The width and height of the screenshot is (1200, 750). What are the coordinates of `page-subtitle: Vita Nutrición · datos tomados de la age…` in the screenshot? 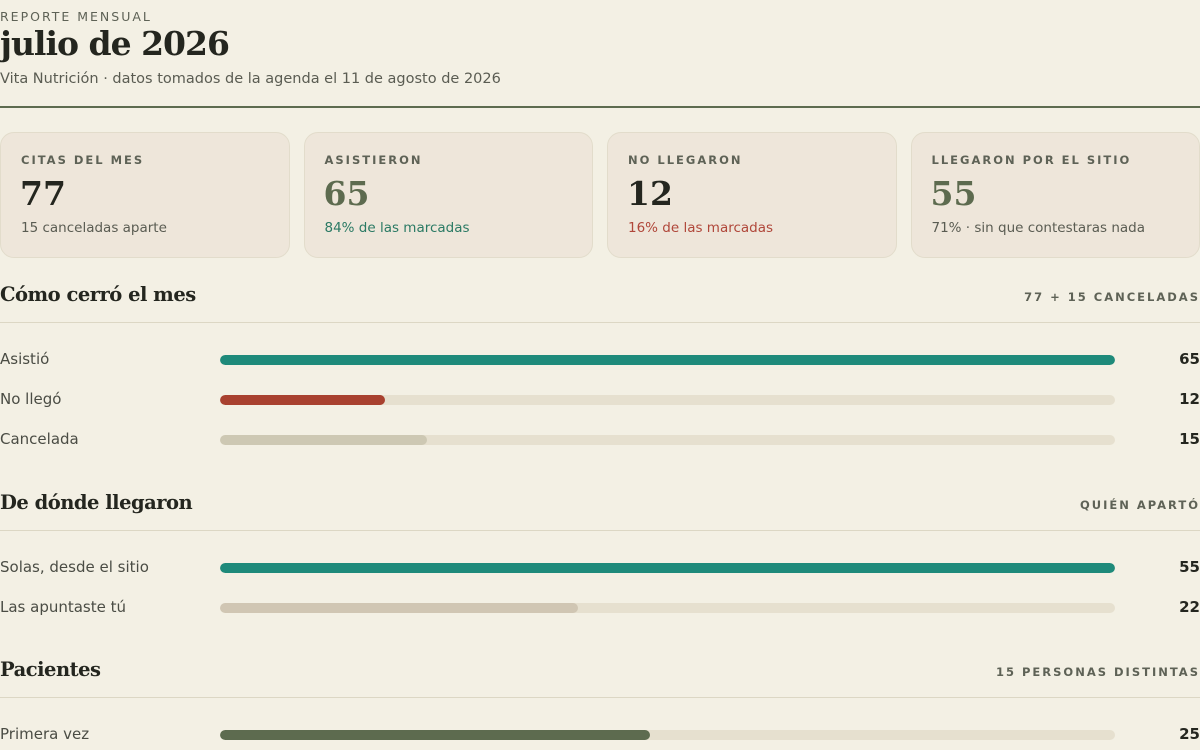 It's located at (250, 79).